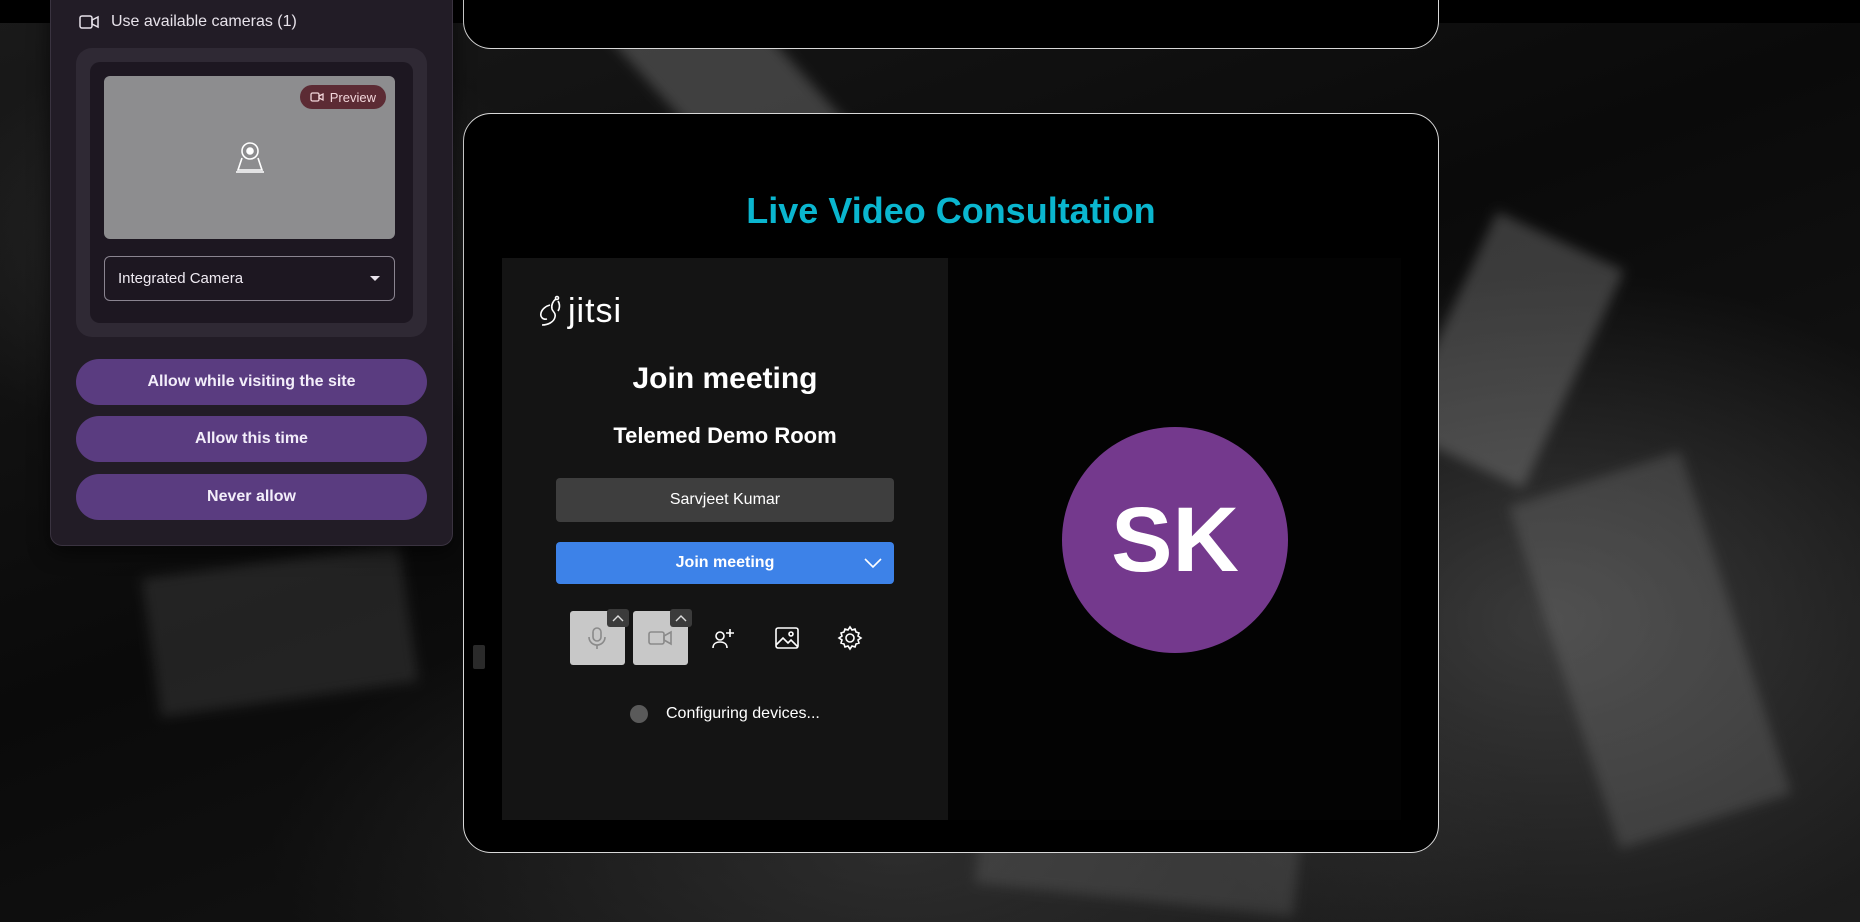  Describe the element at coordinates (251, 497) in the screenshot. I see `never-allow-button: Never allow` at that location.